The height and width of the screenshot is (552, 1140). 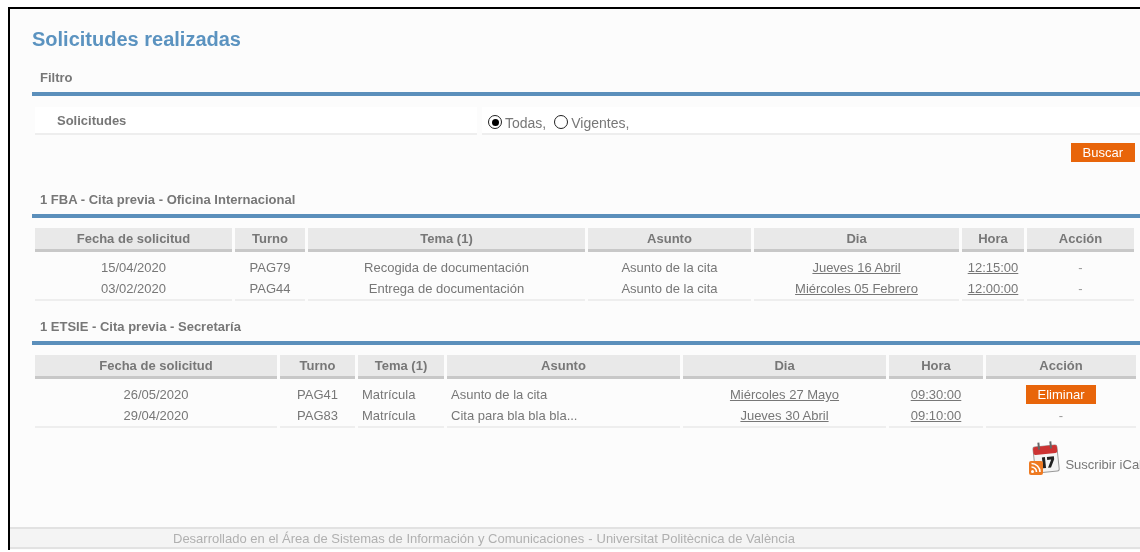 I want to click on radio-label: Todas,, so click(x=526, y=123).